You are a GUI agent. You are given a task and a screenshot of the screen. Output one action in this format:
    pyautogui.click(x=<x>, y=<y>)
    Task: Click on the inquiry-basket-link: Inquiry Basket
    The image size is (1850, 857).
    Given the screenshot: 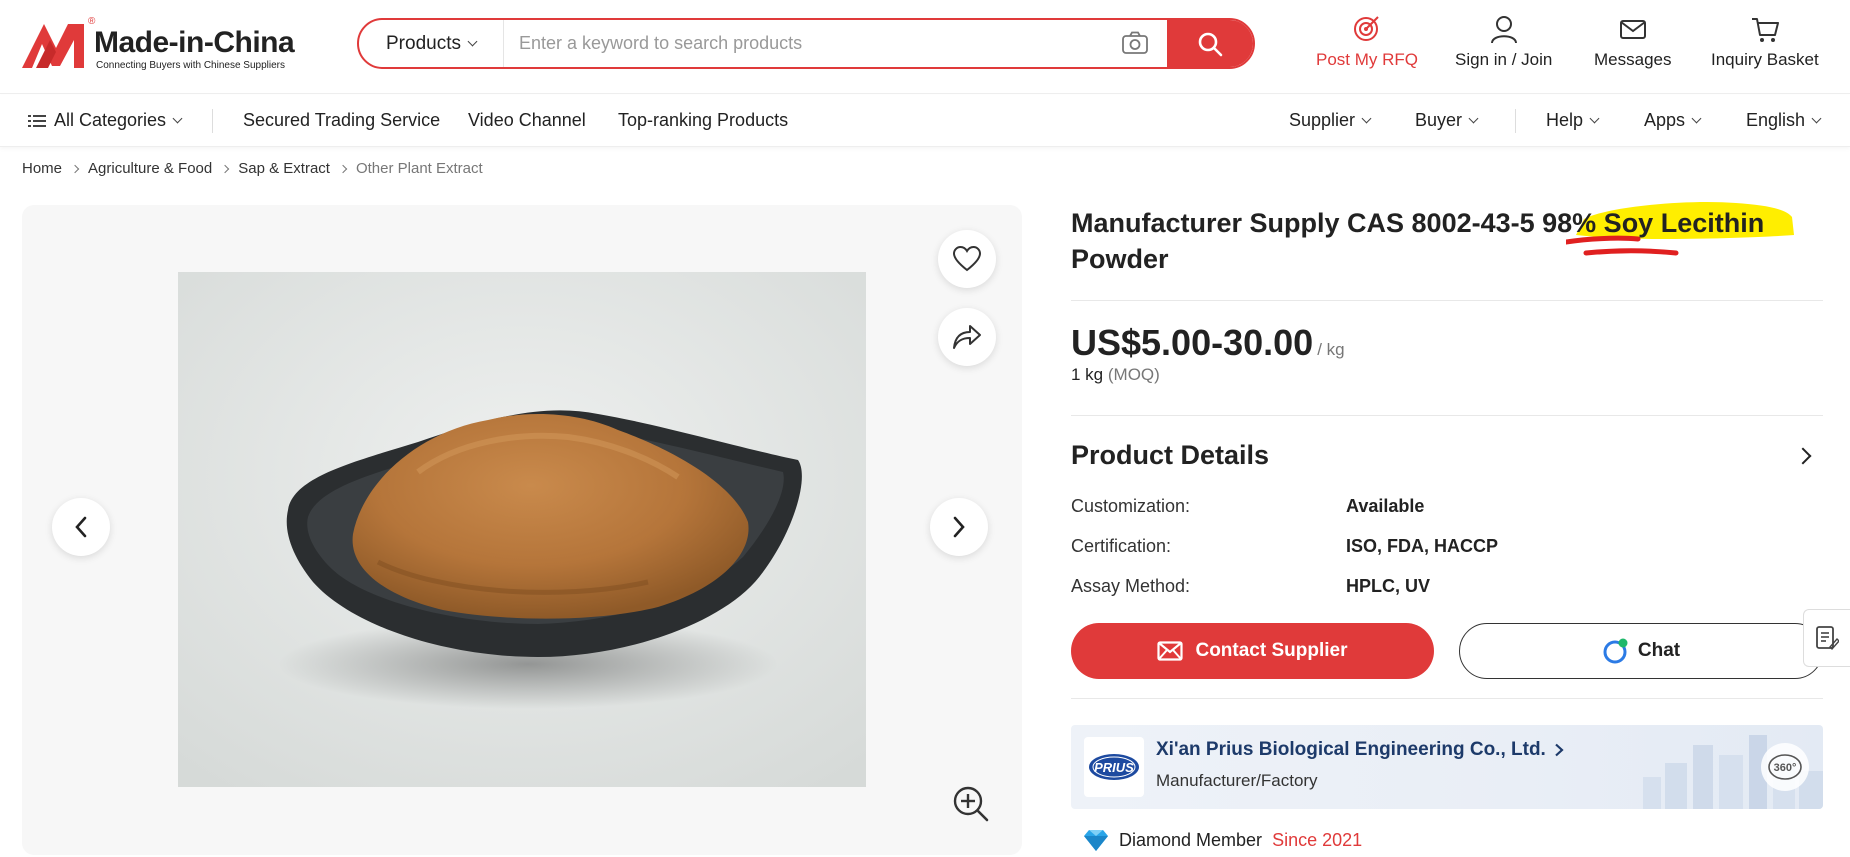 What is the action you would take?
    pyautogui.click(x=1765, y=42)
    